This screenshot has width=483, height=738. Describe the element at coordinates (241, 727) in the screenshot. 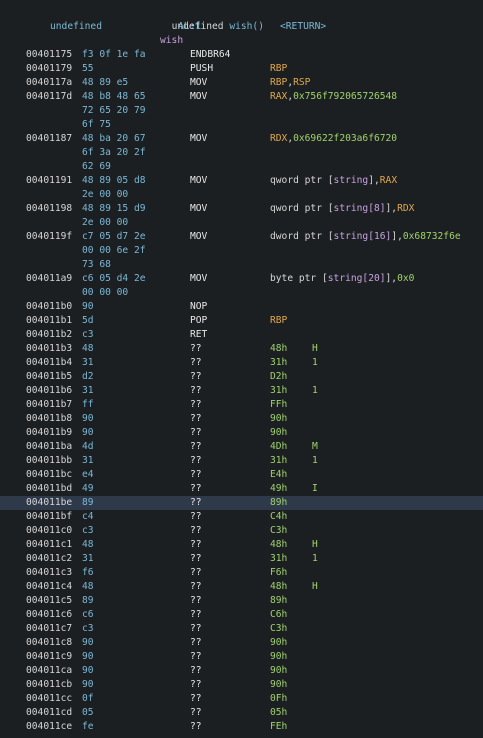

I see `instruction-row: 004011ce fe?? FEh` at that location.